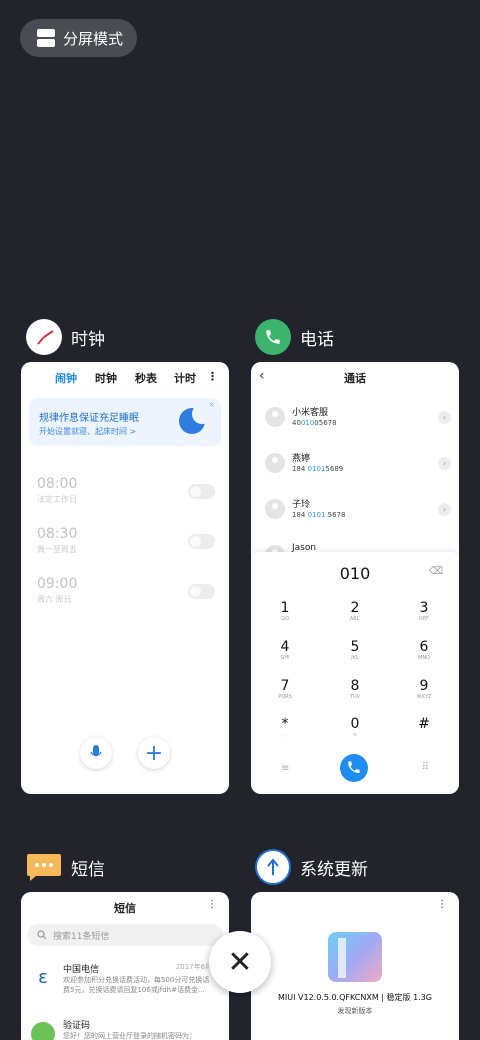 This screenshot has height=1040, width=480. Describe the element at coordinates (126, 1029) in the screenshot. I see `list-item: 验证码 您好！您的网上营业厅登录的随机密码为：710679，有效时间为3分钟。` at that location.